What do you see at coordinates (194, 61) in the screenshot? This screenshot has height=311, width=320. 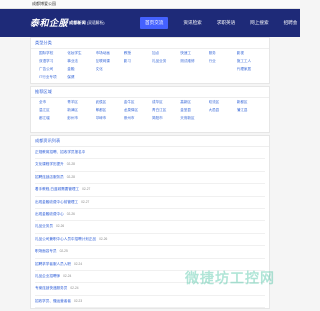 I see `category-link: 测试维修` at bounding box center [194, 61].